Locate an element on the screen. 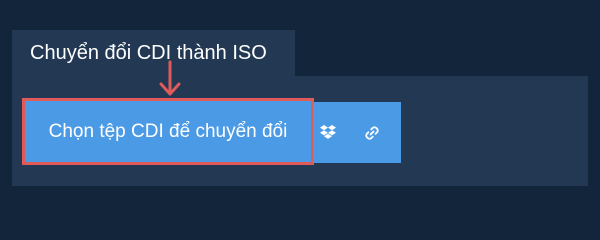  link-icon is located at coordinates (372, 132).